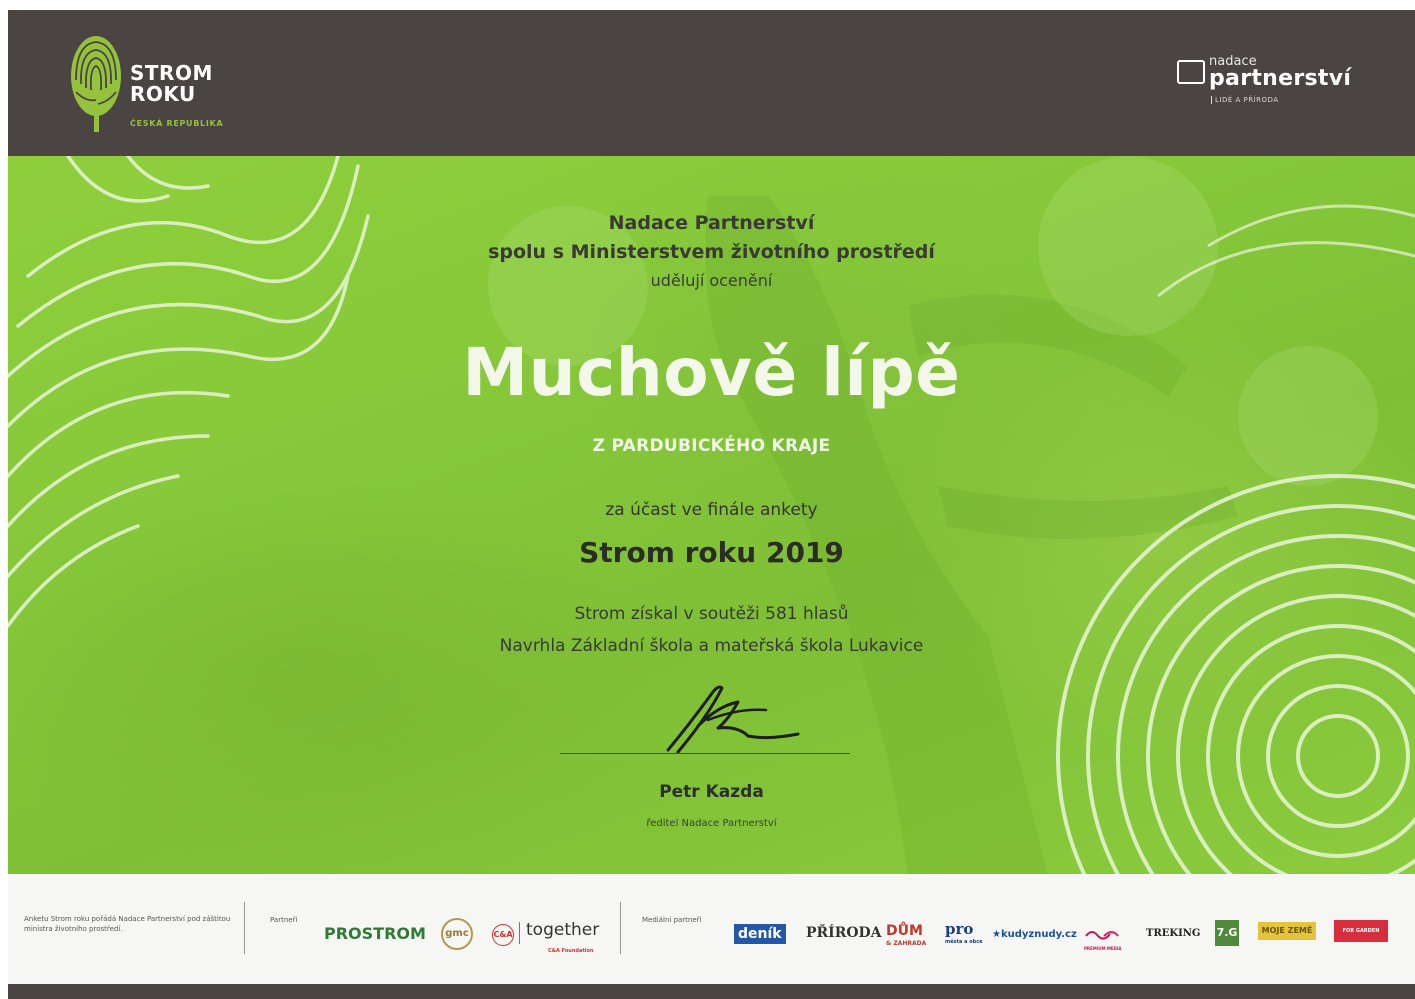 This screenshot has width=1415, height=999. Describe the element at coordinates (284, 920) in the screenshot. I see `partners-label: Partneři` at that location.